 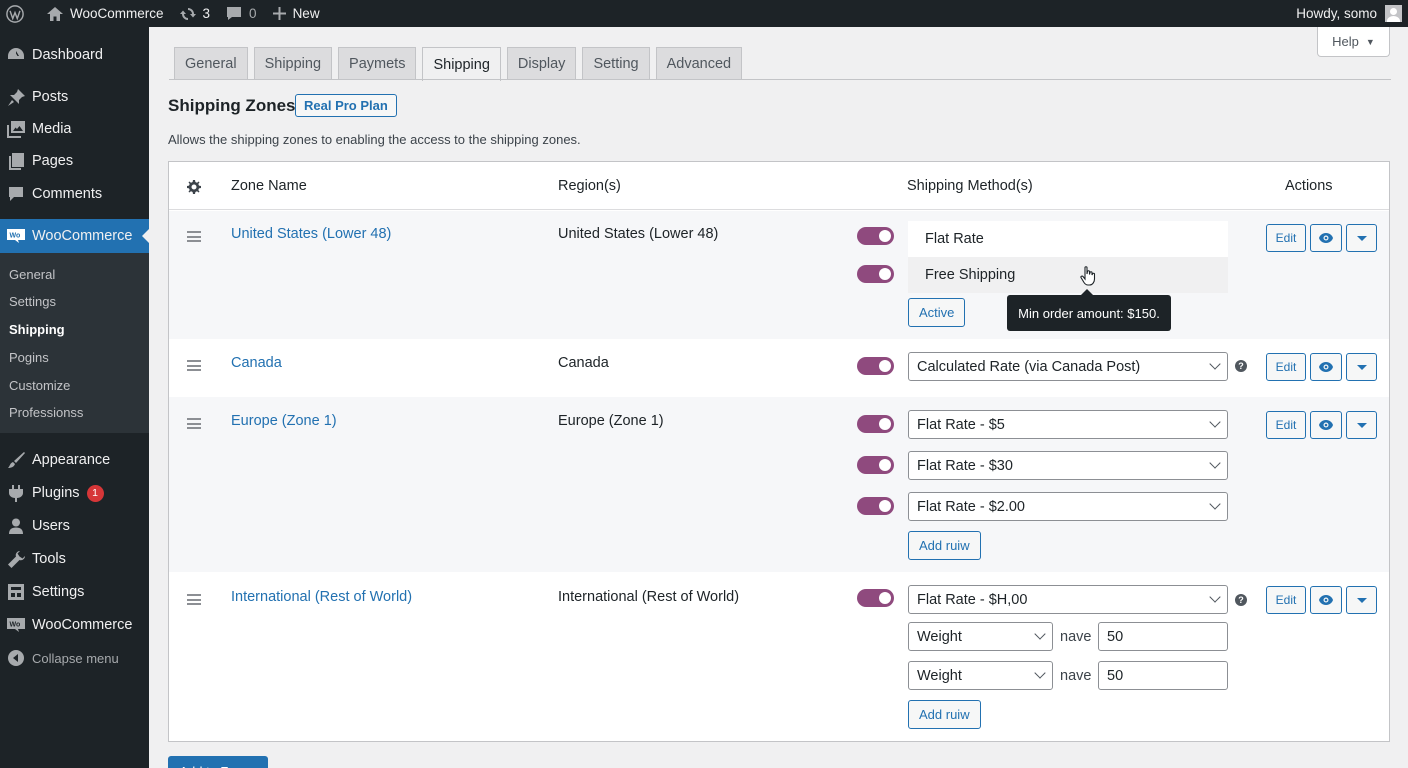 What do you see at coordinates (377, 63) in the screenshot?
I see `tab-paymets: Paymets` at bounding box center [377, 63].